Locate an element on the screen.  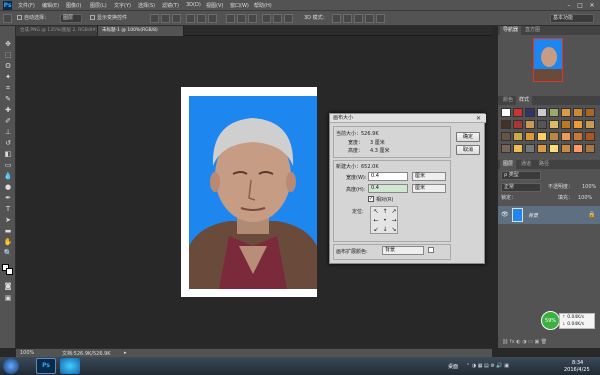
distribute-right-icon is located at coordinates (288, 18).